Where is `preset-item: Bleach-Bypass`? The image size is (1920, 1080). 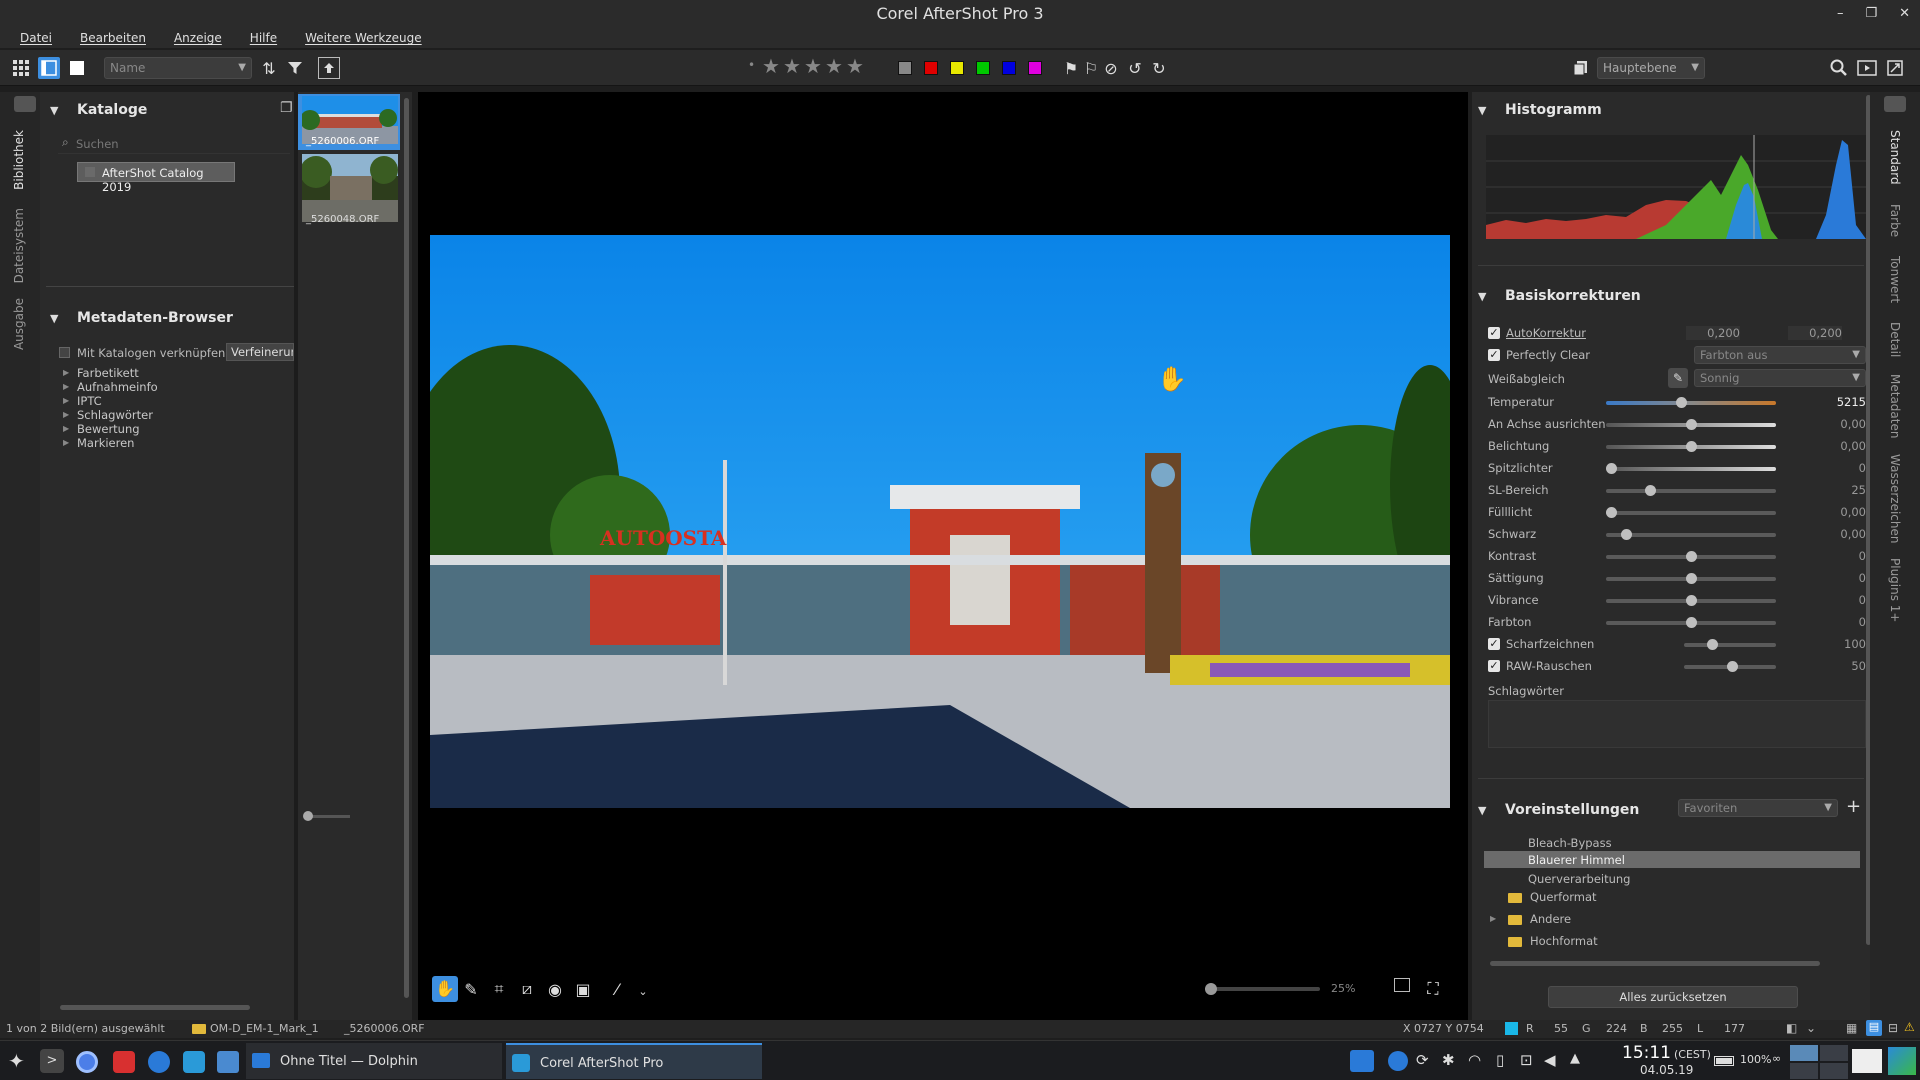
preset-item: Bleach-Bypass is located at coordinates (1570, 843).